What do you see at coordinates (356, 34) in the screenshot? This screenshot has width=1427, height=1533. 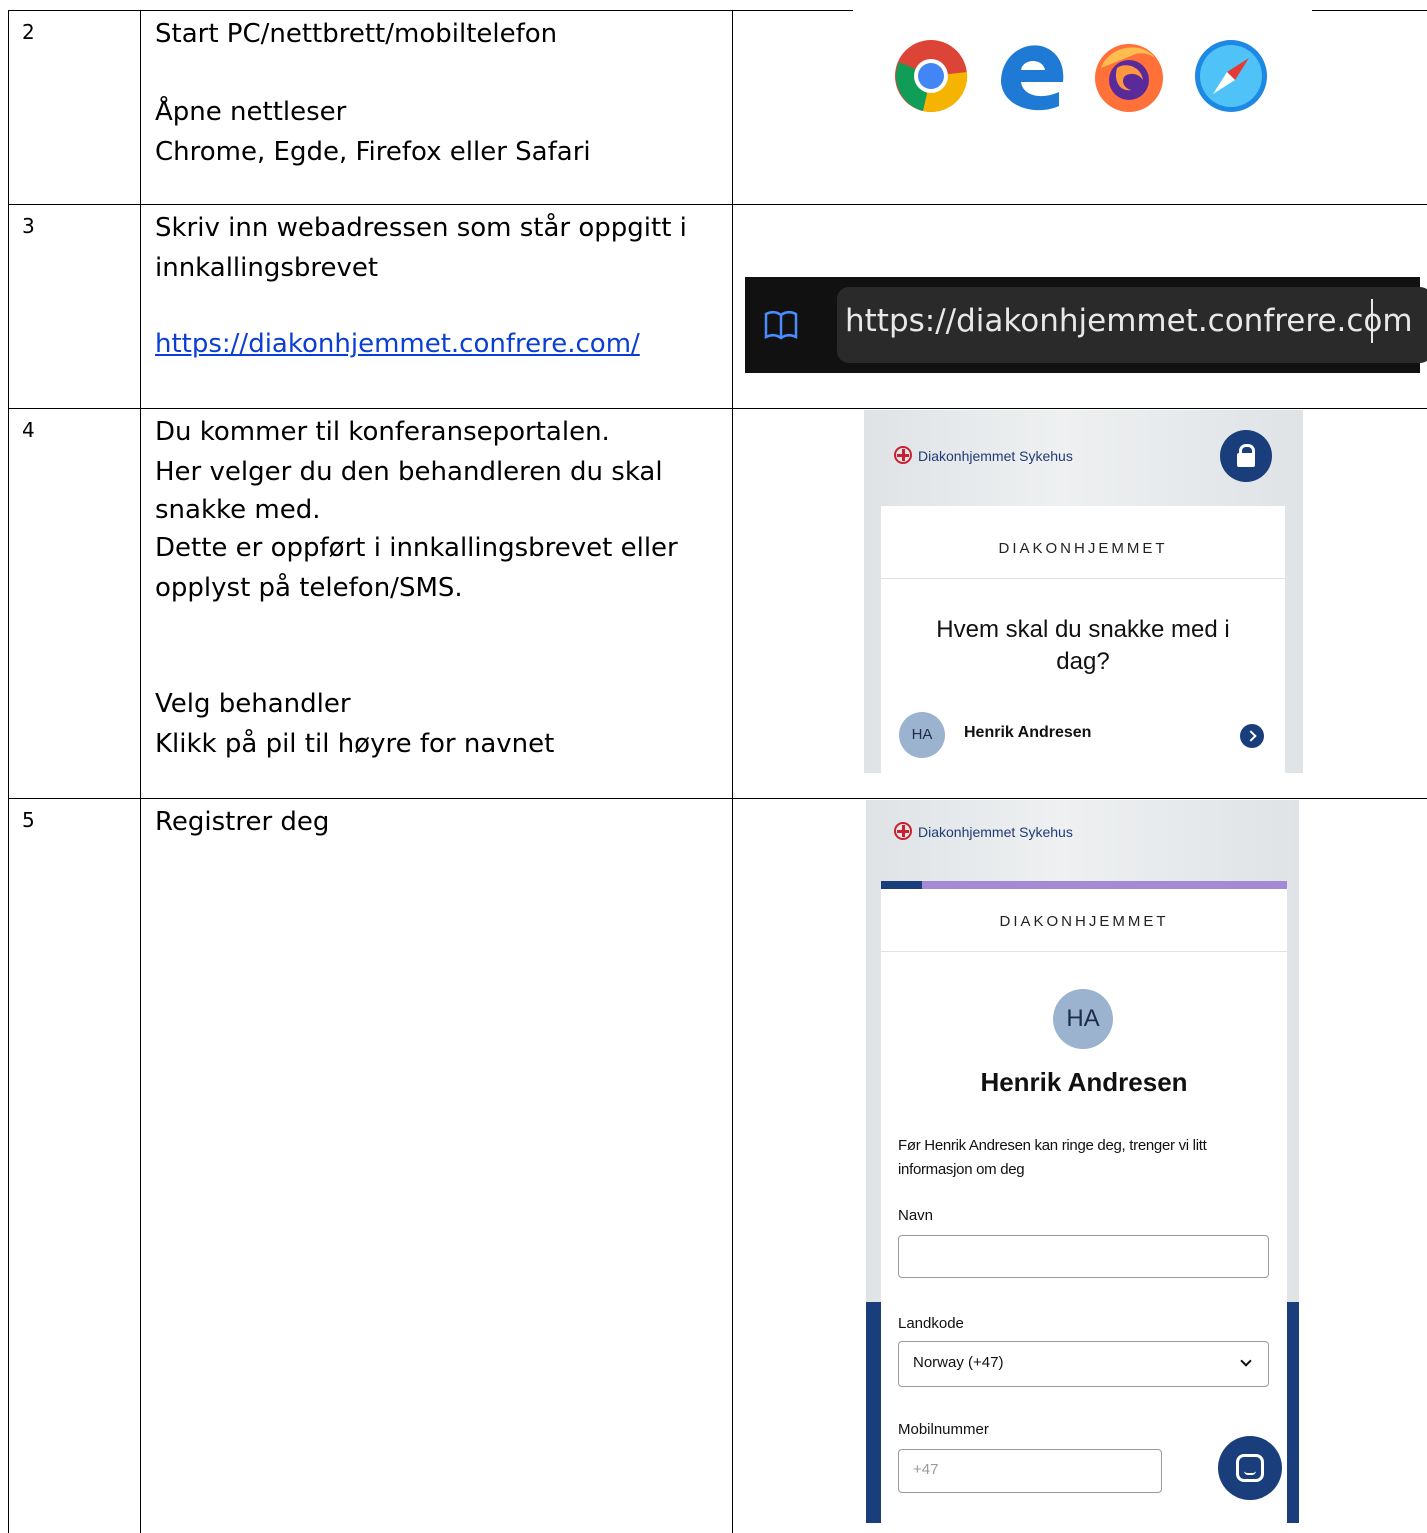 I see `step-text: Start PC/nettbrett/mobiltelefon` at bounding box center [356, 34].